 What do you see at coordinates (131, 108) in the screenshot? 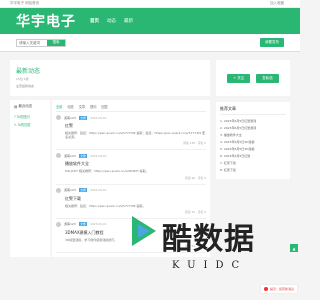
I see `feed-tabs: 全部 动态 文章 提问 回答` at bounding box center [131, 108].